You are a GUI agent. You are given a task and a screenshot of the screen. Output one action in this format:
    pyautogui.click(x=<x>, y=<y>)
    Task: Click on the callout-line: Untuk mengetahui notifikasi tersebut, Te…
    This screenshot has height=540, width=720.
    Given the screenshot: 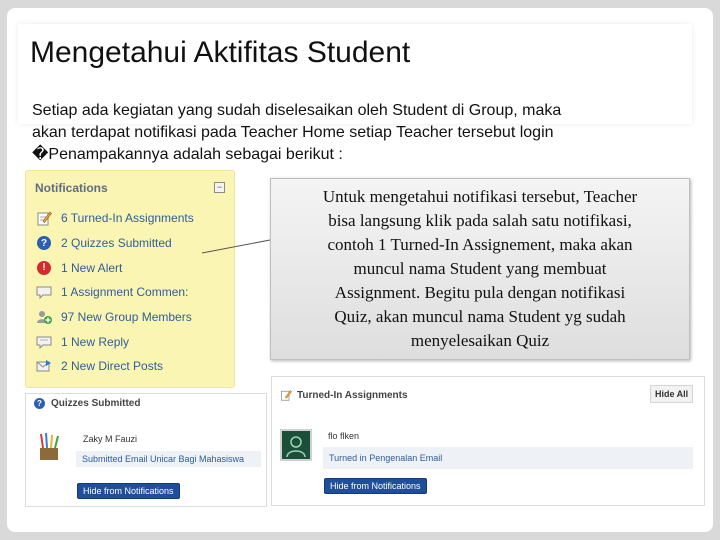 What is the action you would take?
    pyautogui.click(x=480, y=196)
    